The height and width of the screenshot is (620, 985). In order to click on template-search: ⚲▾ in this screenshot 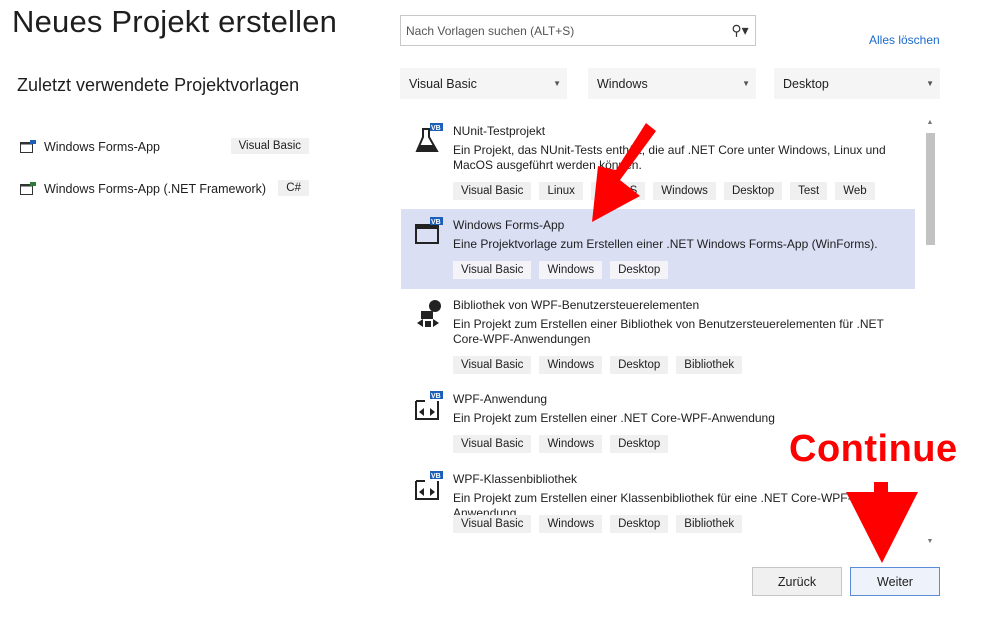, I will do `click(578, 30)`.